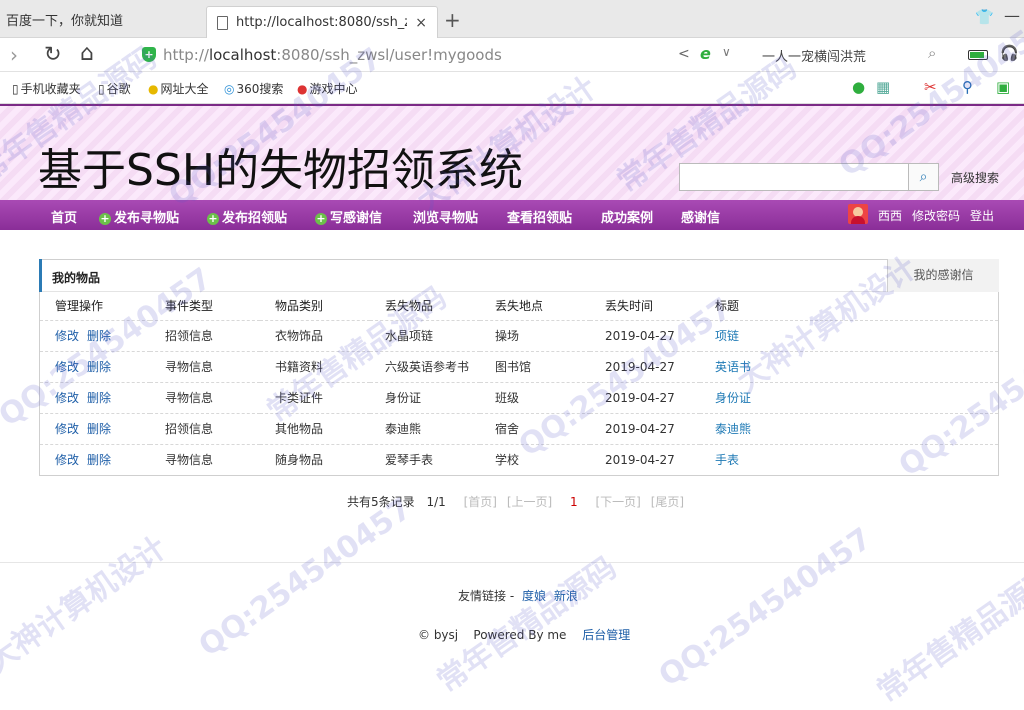 This screenshot has height=710, width=1024. I want to click on watermark: 常年售精品源码, so click(947, 635).